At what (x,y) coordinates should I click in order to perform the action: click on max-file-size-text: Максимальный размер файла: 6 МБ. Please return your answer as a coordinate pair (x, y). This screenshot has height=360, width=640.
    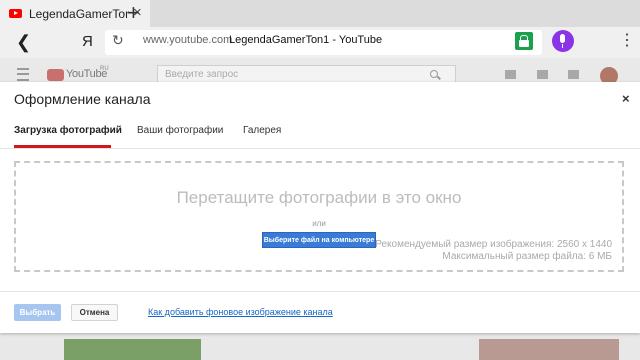
    Looking at the image, I should click on (527, 256).